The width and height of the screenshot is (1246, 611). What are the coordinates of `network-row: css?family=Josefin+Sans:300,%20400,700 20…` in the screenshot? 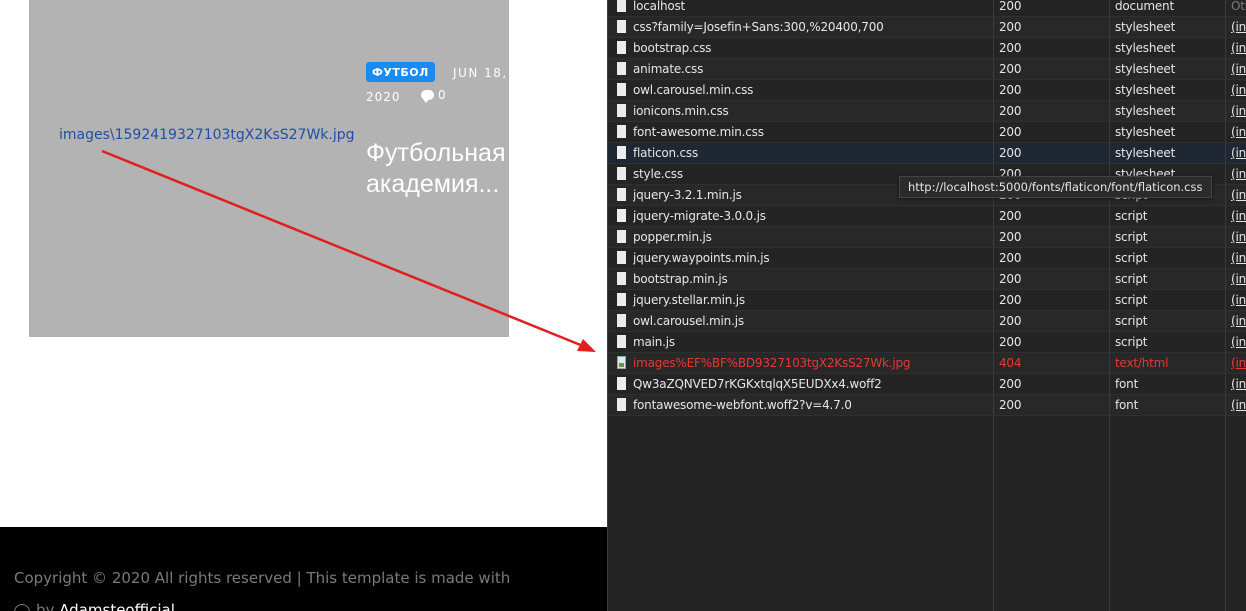 It's located at (927, 27).